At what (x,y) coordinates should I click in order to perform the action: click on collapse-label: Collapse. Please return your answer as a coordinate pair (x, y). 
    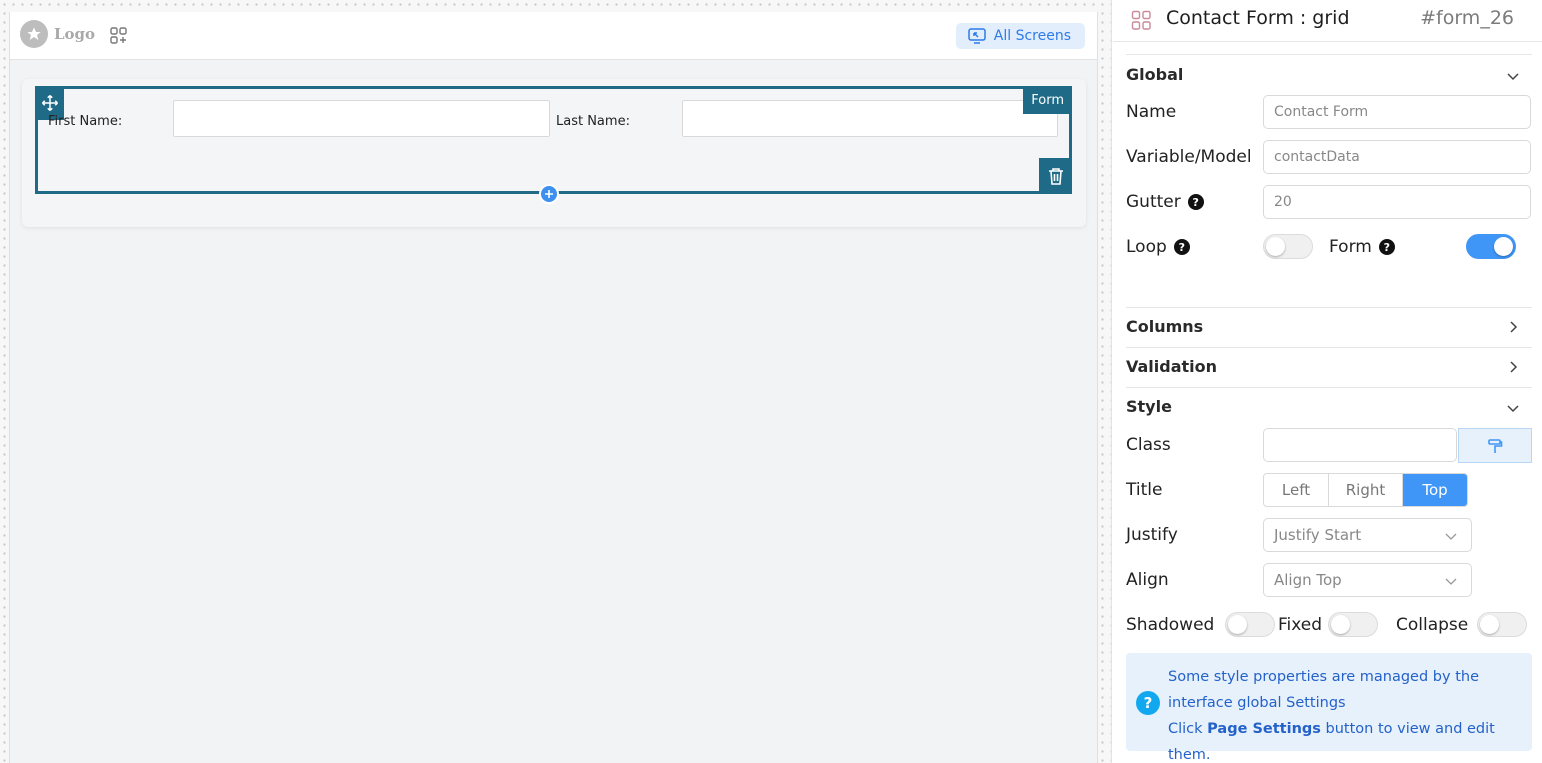
    Looking at the image, I should click on (1432, 625).